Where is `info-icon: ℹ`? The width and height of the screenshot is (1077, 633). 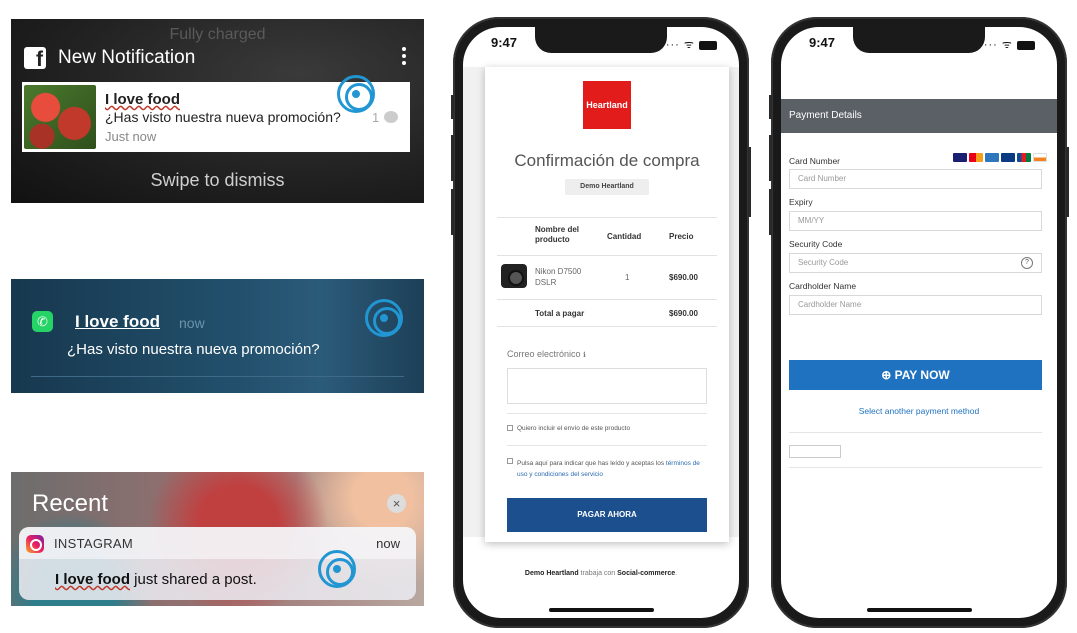
info-icon: ℹ is located at coordinates (584, 355).